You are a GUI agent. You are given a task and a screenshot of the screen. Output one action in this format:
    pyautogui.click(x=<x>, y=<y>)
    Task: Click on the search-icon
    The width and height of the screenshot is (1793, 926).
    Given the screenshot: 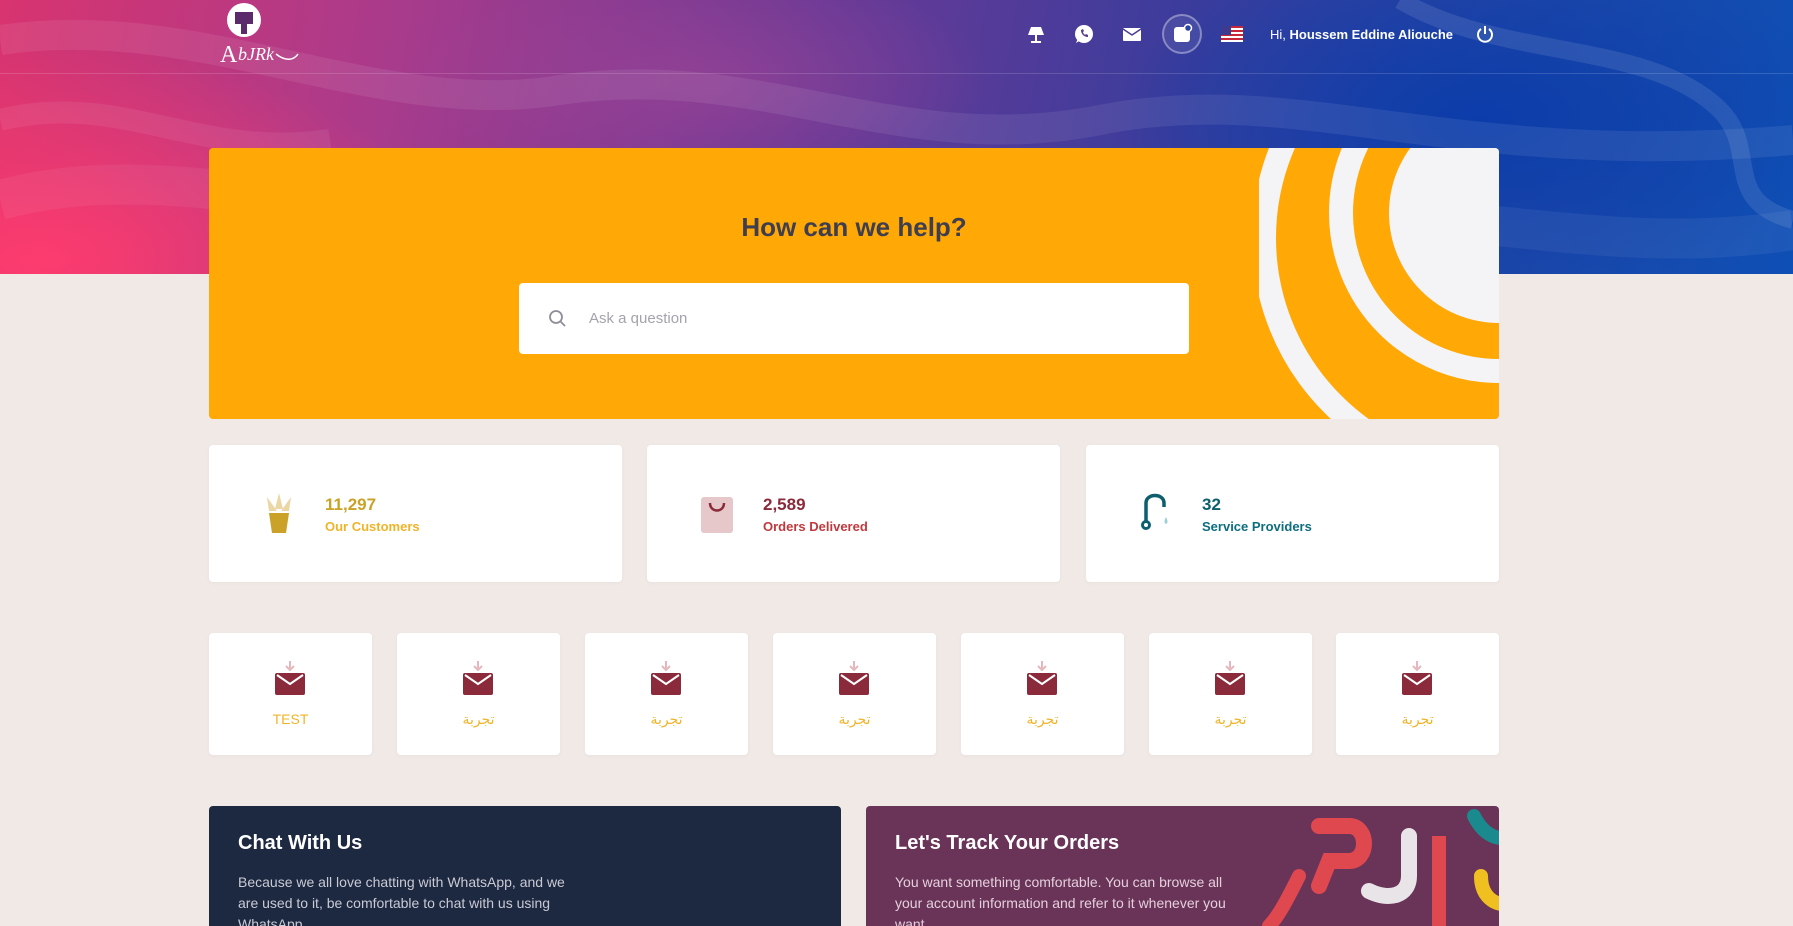 What is the action you would take?
    pyautogui.click(x=557, y=318)
    